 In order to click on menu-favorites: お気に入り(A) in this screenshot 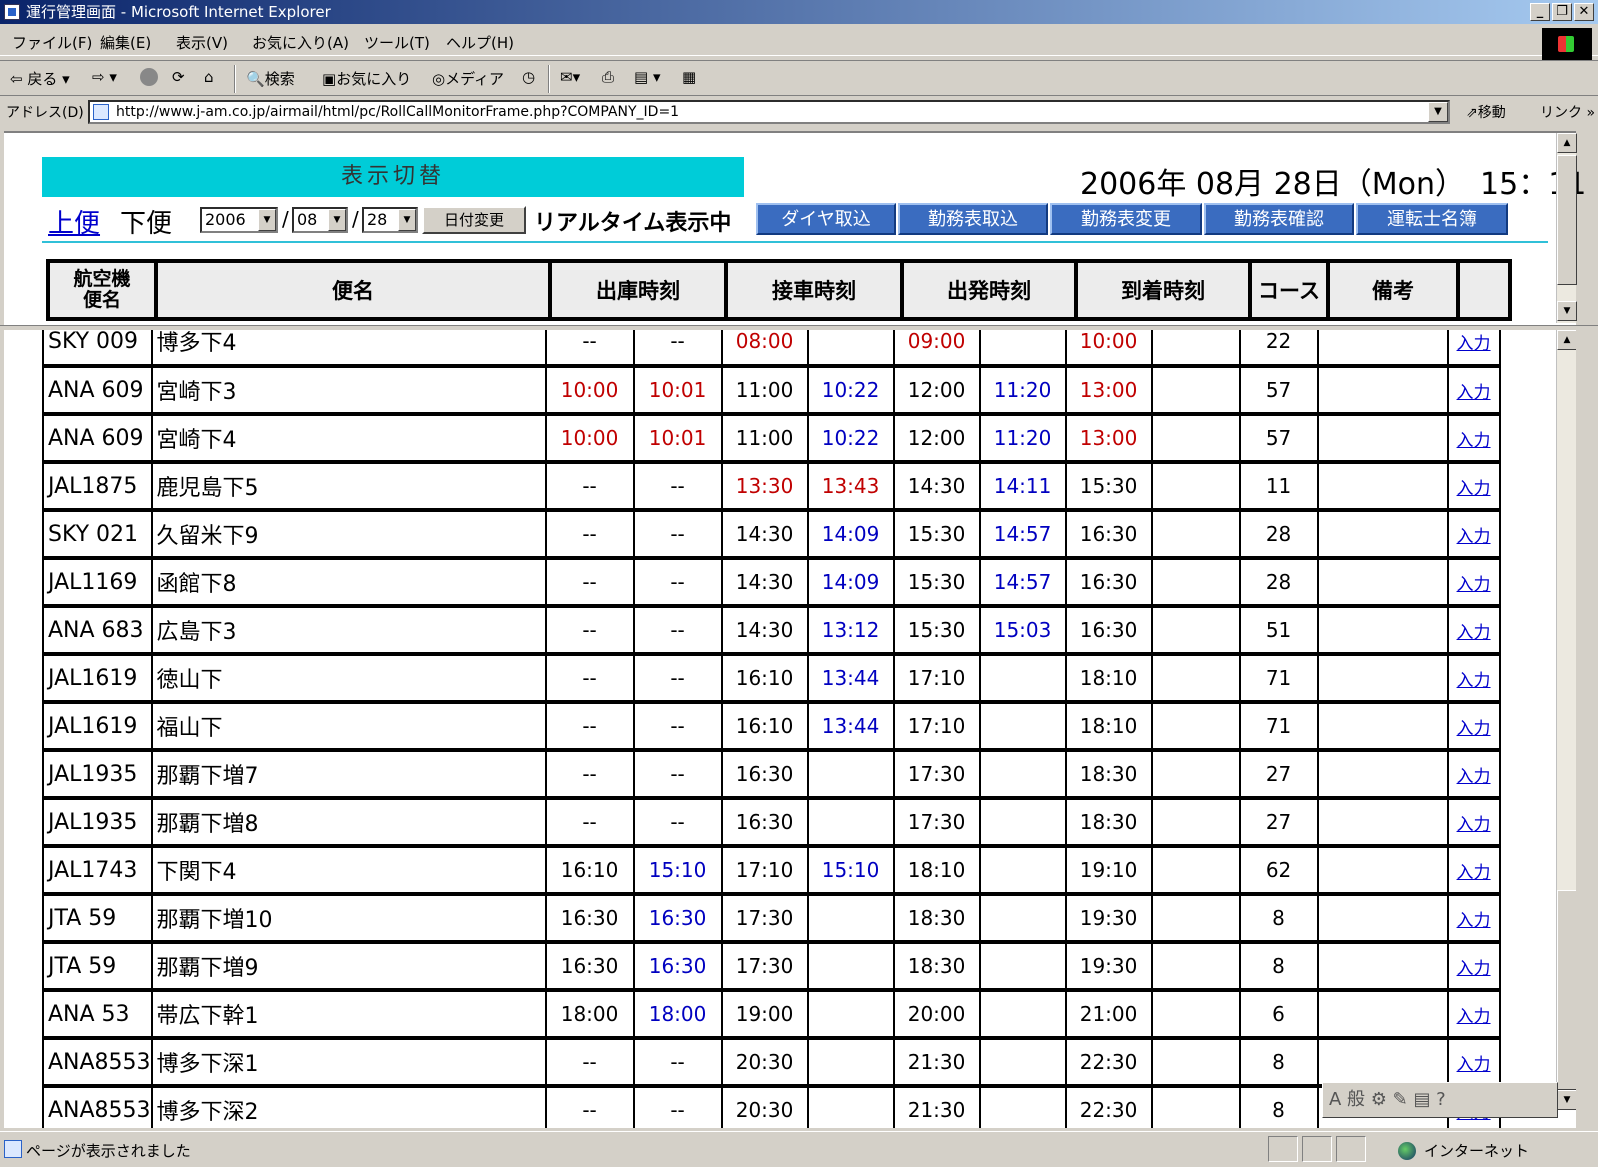, I will do `click(300, 42)`.